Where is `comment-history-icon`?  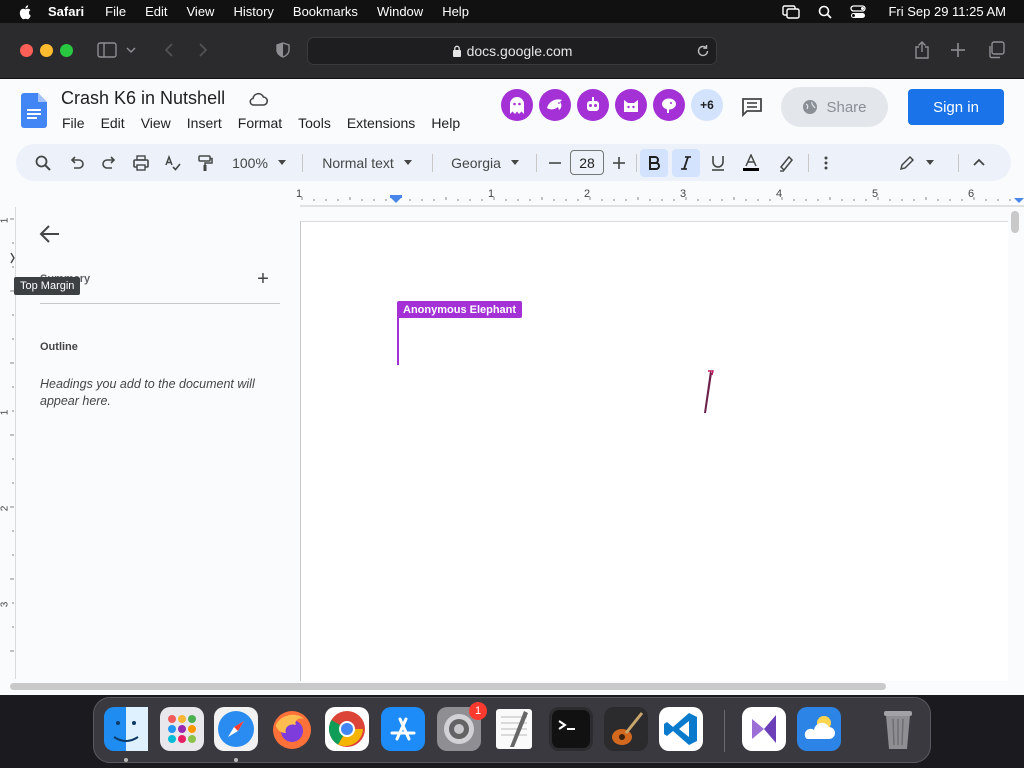 comment-history-icon is located at coordinates (752, 107).